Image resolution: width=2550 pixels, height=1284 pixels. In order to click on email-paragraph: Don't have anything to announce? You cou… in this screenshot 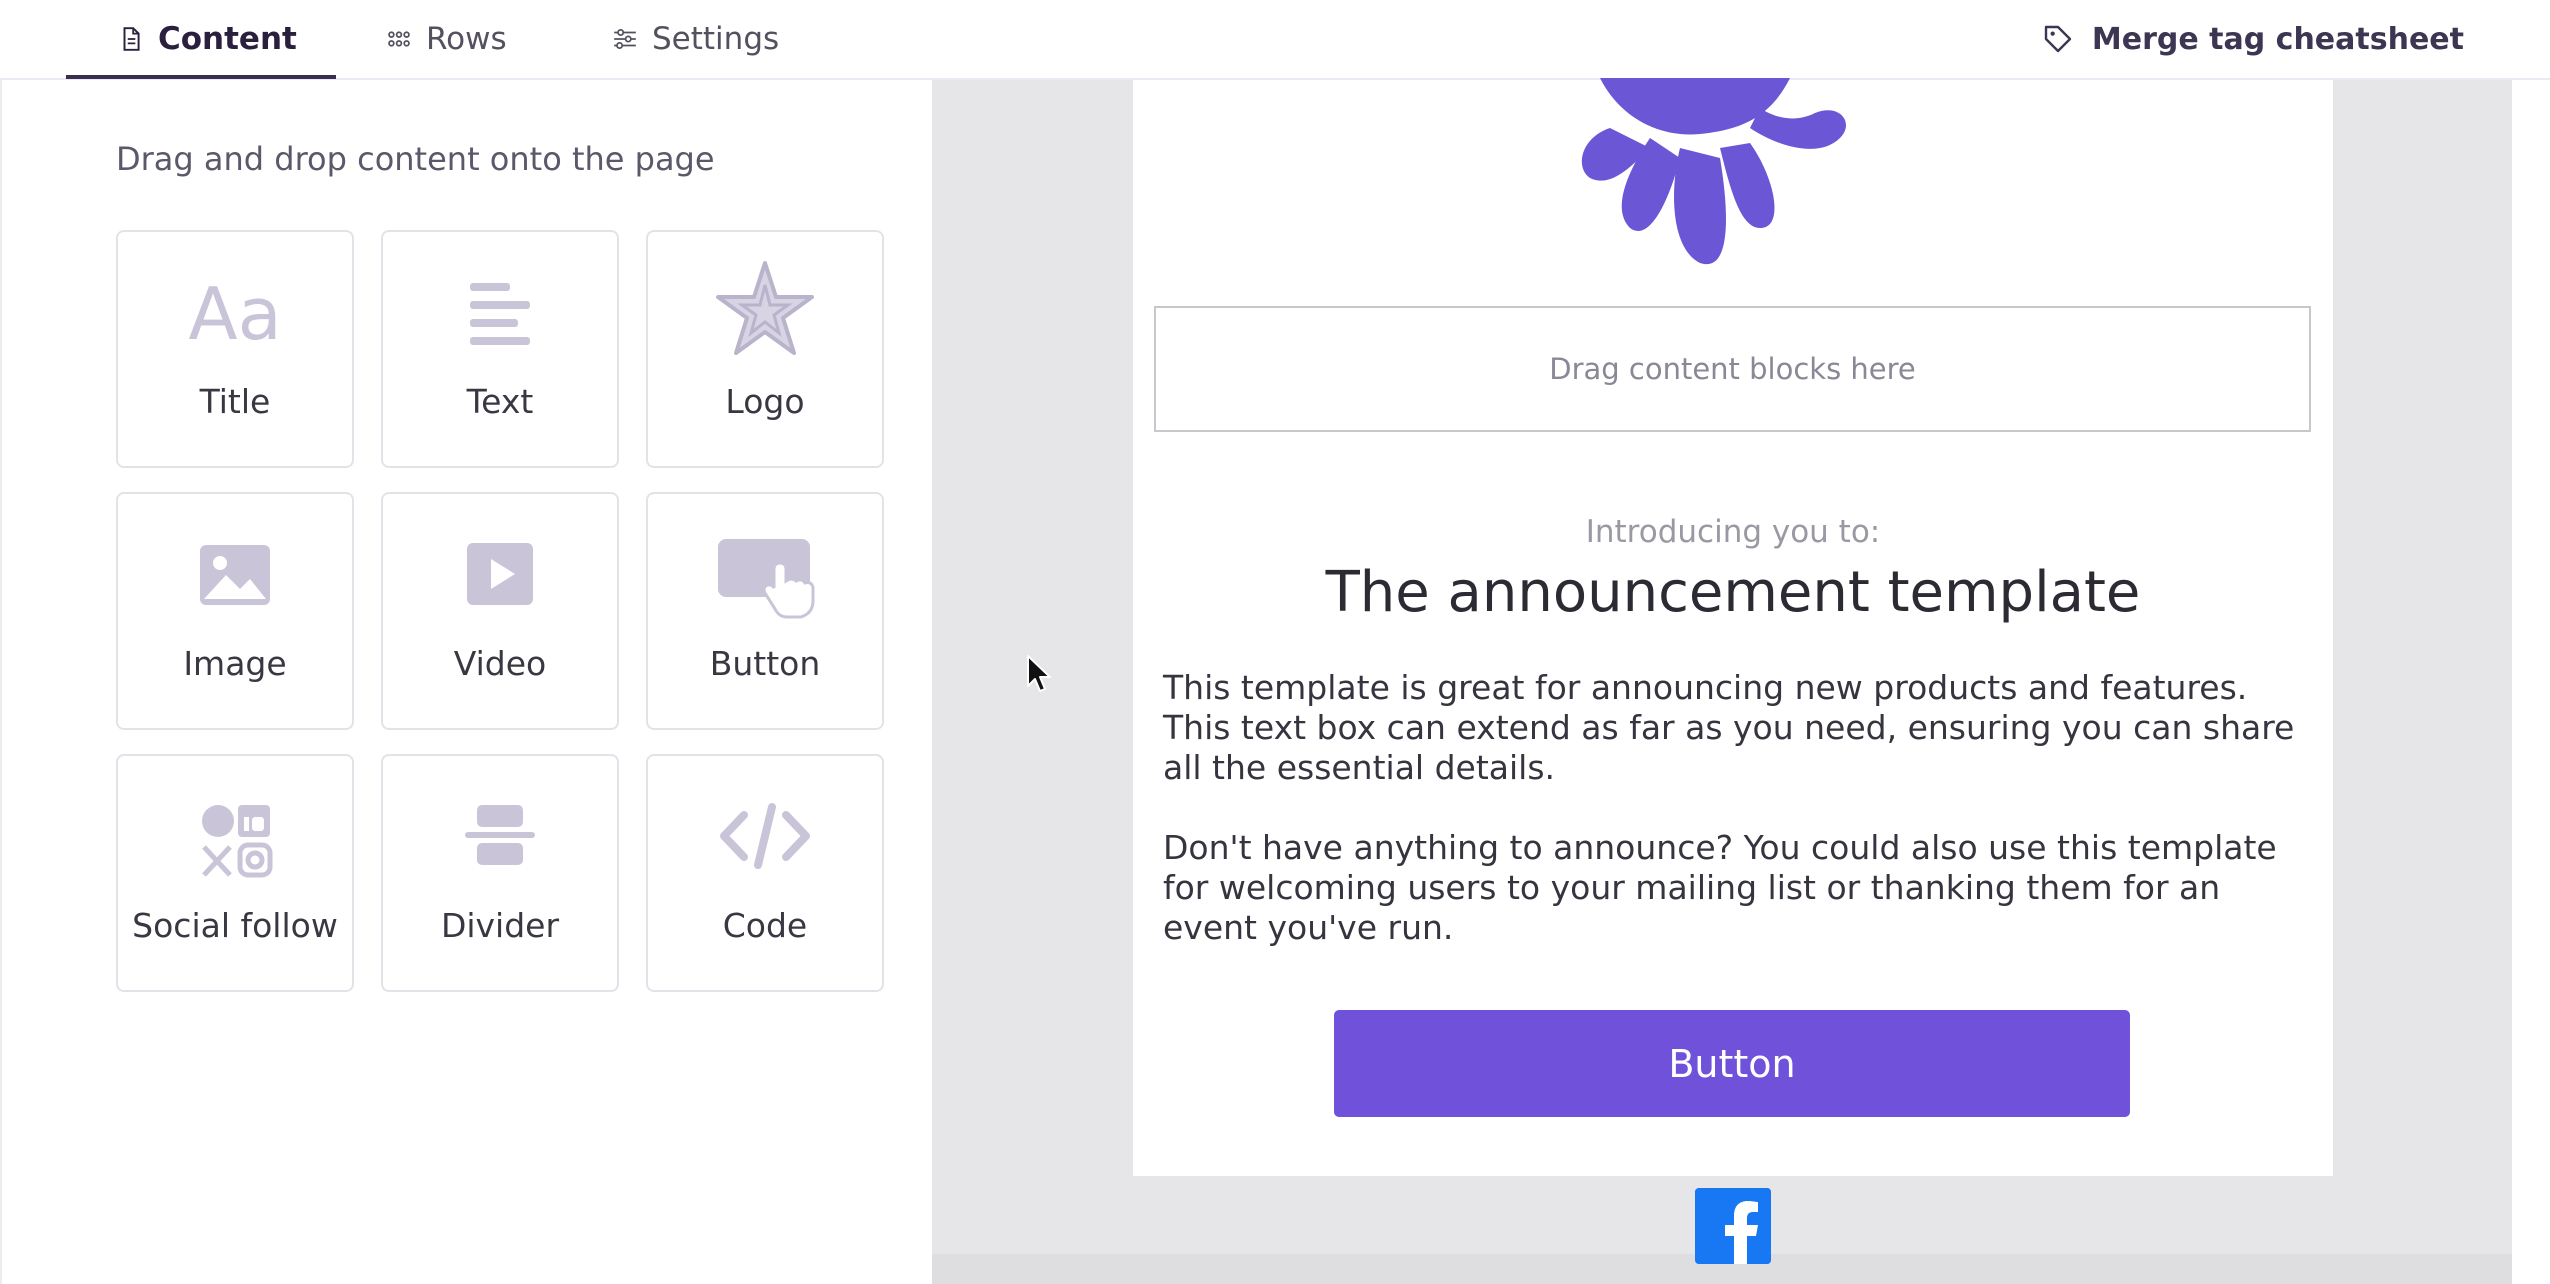, I will do `click(1720, 887)`.